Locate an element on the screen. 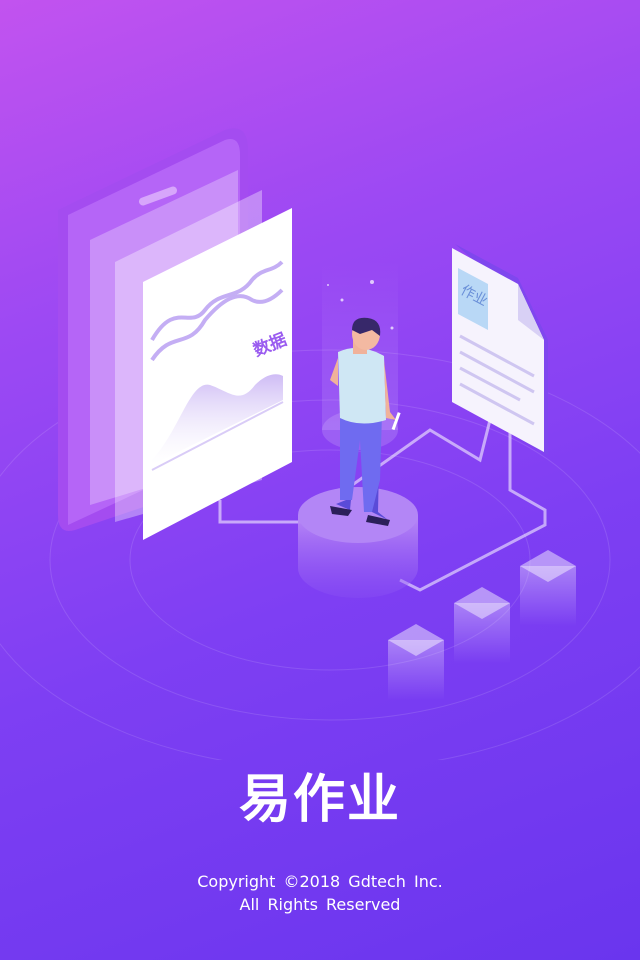 This screenshot has height=960, width=640. app-name: 易作业 is located at coordinates (319, 800).